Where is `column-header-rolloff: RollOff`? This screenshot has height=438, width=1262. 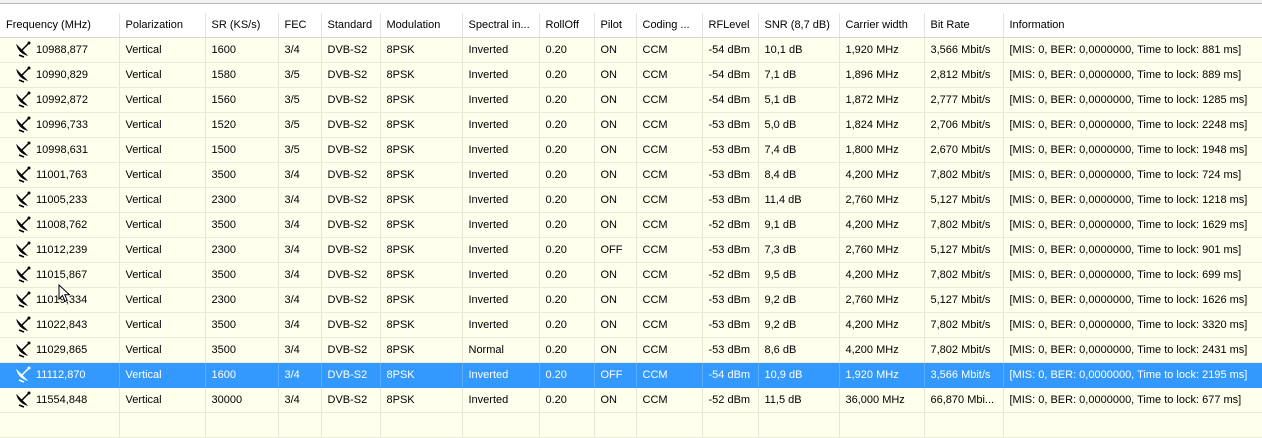 column-header-rolloff: RollOff is located at coordinates (567, 25).